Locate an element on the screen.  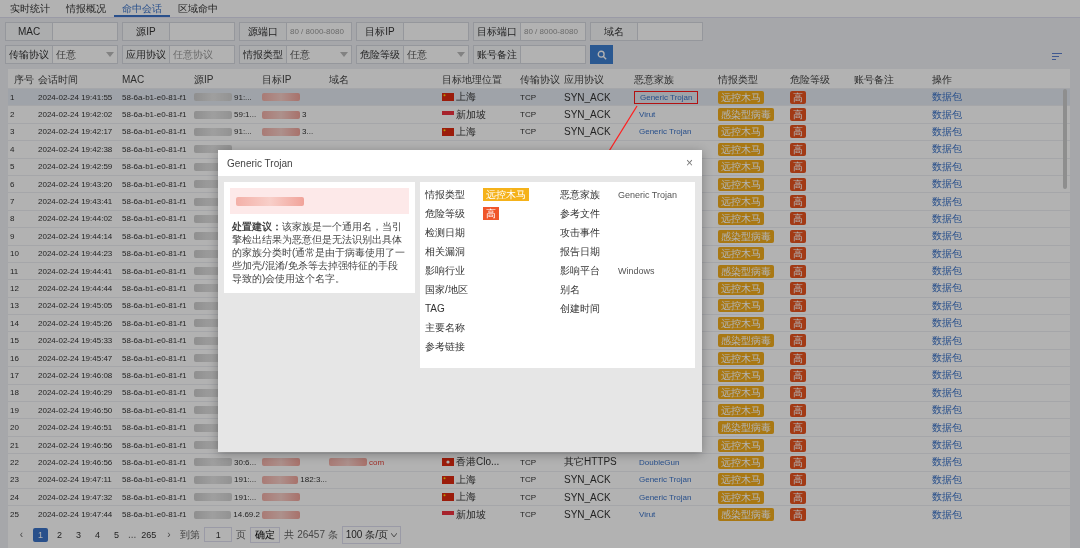
table-cell: 2024-02-24 19:44:44 is located at coordinates (75, 288).